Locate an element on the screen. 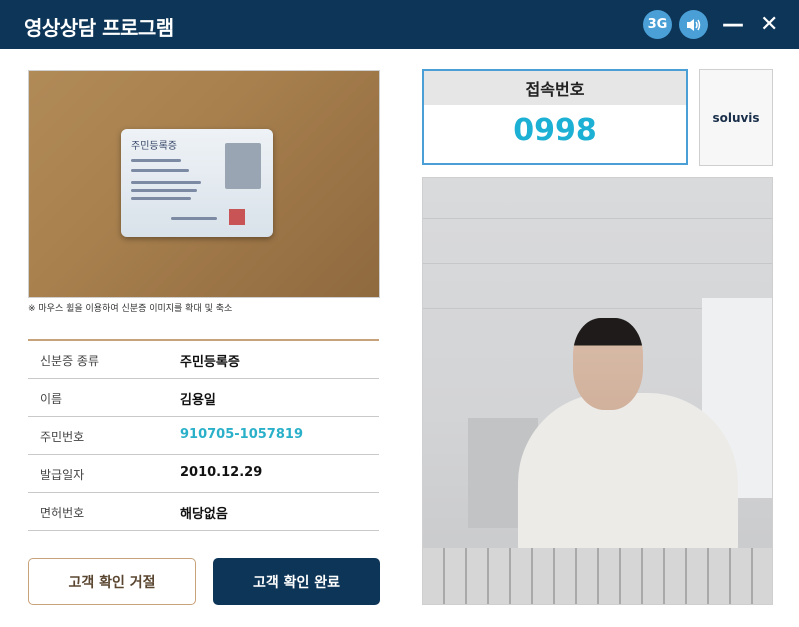 The width and height of the screenshot is (799, 627). info-row-id-type: 신분증 종류 주민등록증 is located at coordinates (203, 360).